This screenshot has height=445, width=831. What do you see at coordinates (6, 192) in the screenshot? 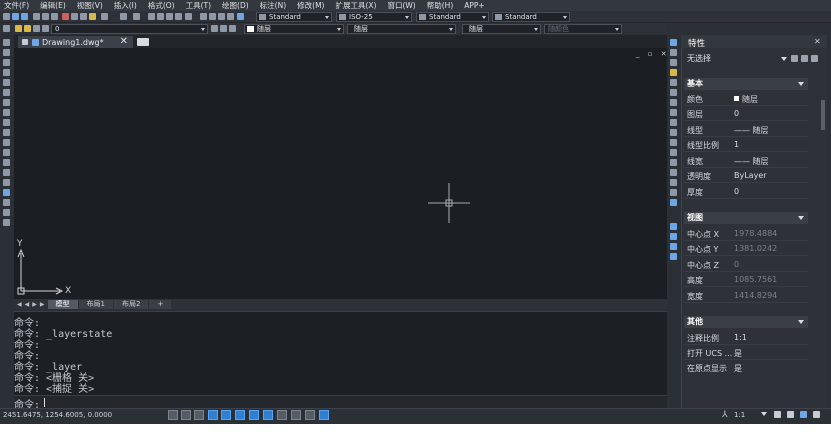
I see `gradient-icon` at bounding box center [6, 192].